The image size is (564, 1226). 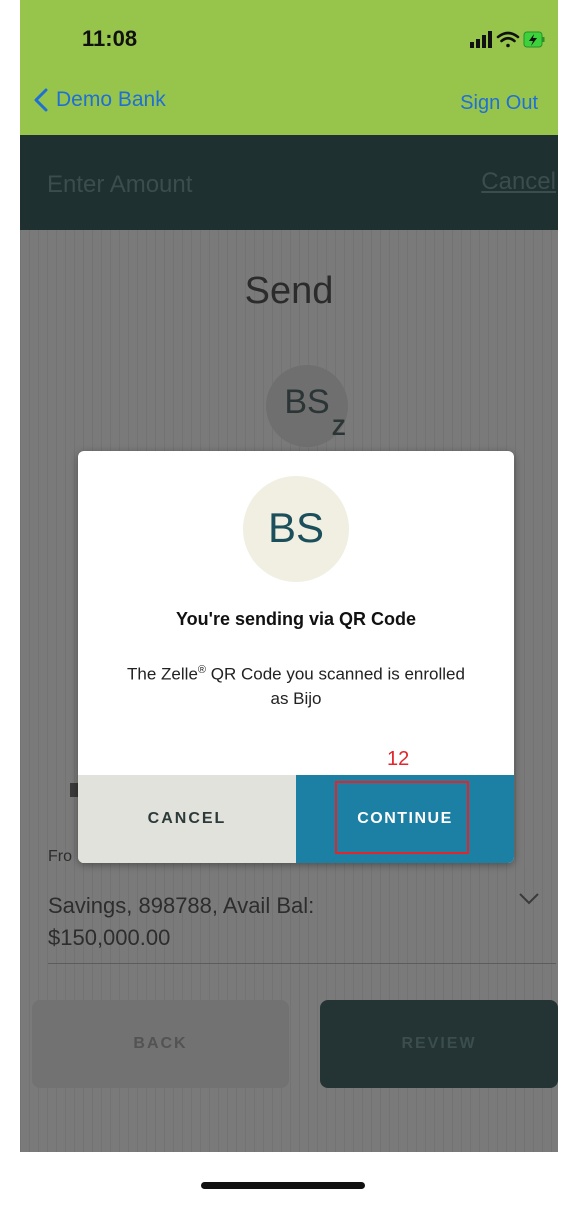 What do you see at coordinates (402, 817) in the screenshot?
I see `highlight-box` at bounding box center [402, 817].